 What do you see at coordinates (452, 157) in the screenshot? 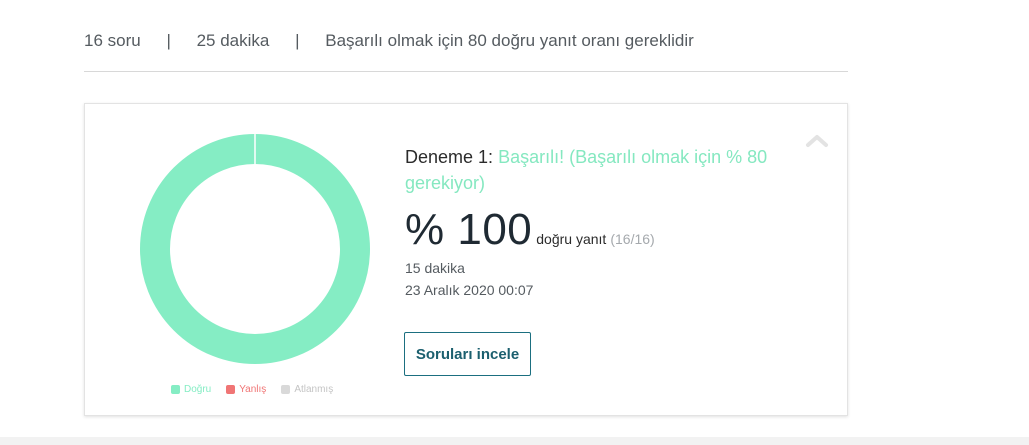
I see `attempt-label: Deneme 1:` at bounding box center [452, 157].